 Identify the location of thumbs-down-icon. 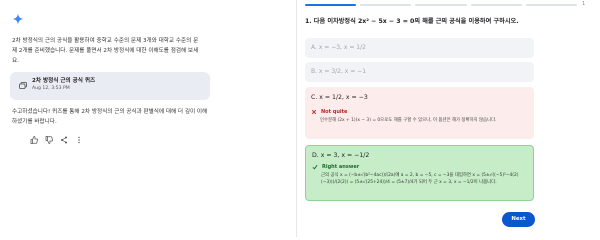
(49, 140).